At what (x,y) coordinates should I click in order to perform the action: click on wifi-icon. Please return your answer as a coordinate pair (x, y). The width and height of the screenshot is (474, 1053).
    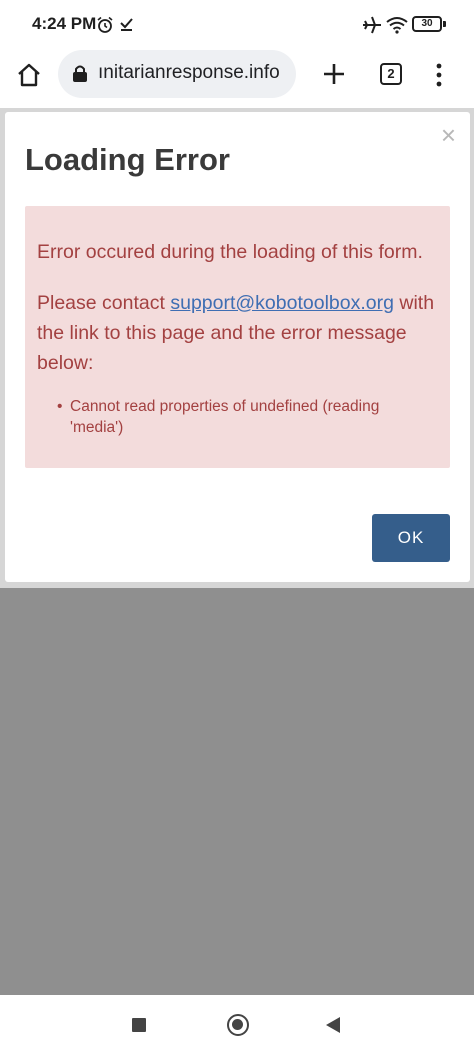
    Looking at the image, I should click on (397, 25).